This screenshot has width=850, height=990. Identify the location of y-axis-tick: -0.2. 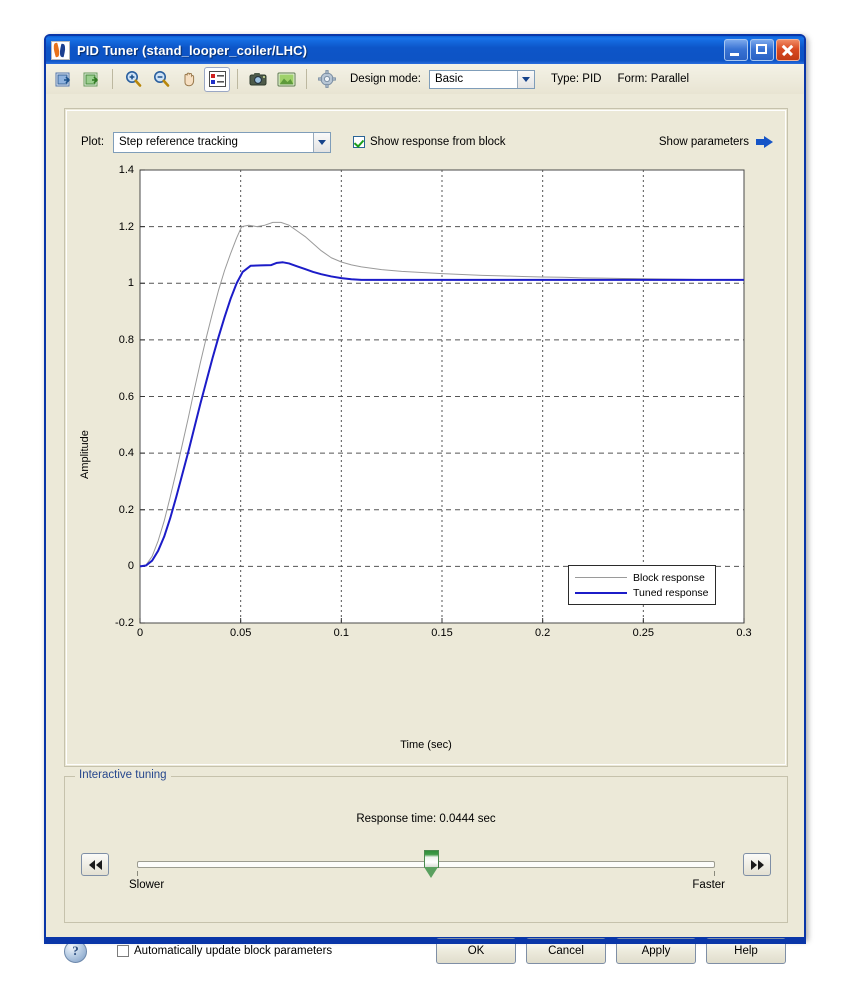
(124, 623).